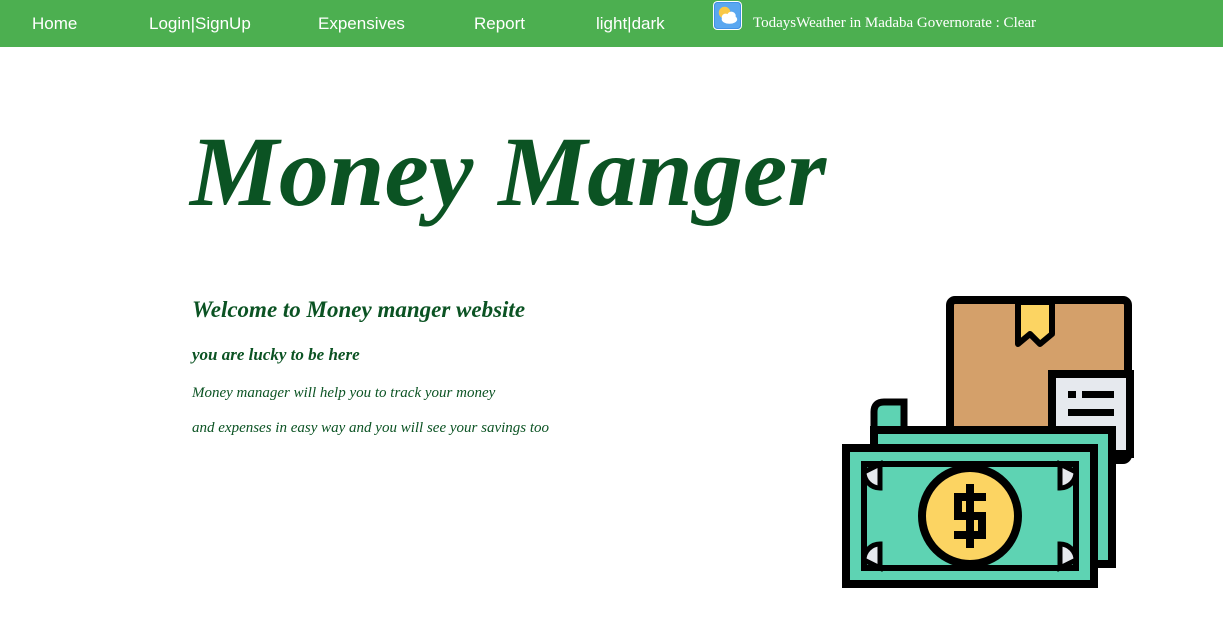  Describe the element at coordinates (630, 23) in the screenshot. I see `theme-toggle-link: light|dark` at that location.